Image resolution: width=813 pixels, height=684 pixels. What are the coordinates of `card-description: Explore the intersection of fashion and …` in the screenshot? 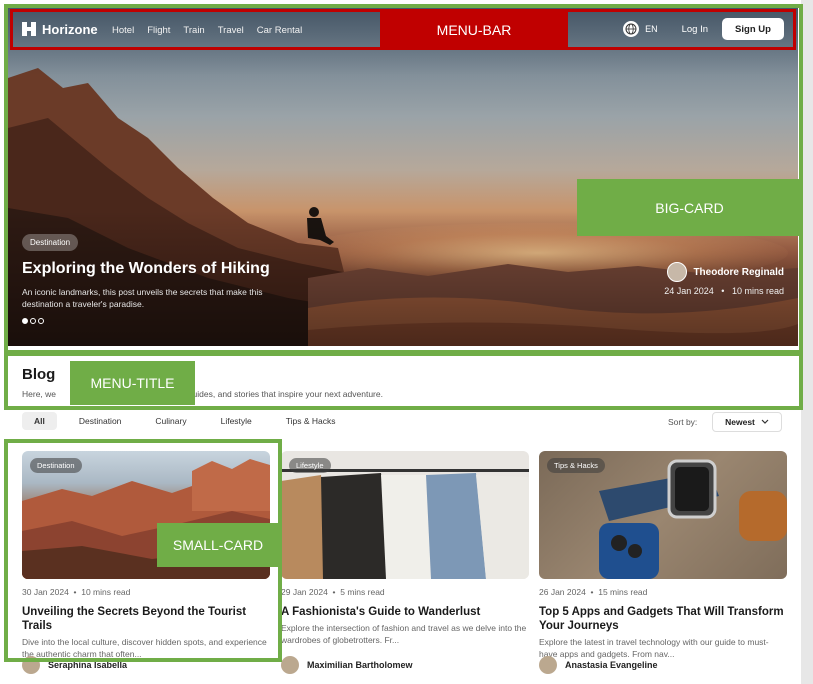 It's located at (404, 634).